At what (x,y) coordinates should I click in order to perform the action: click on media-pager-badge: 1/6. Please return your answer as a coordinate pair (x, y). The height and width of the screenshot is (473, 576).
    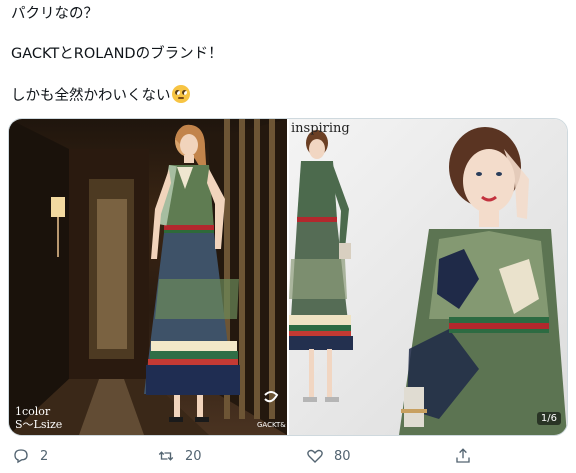
    Looking at the image, I should click on (548, 418).